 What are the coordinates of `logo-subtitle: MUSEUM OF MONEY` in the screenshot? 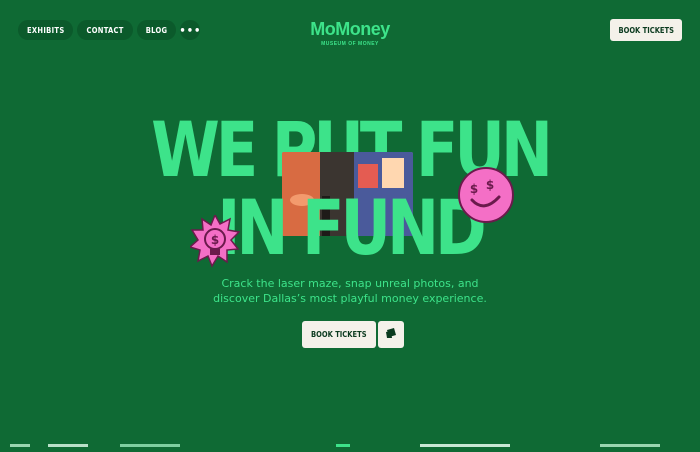 It's located at (350, 44).